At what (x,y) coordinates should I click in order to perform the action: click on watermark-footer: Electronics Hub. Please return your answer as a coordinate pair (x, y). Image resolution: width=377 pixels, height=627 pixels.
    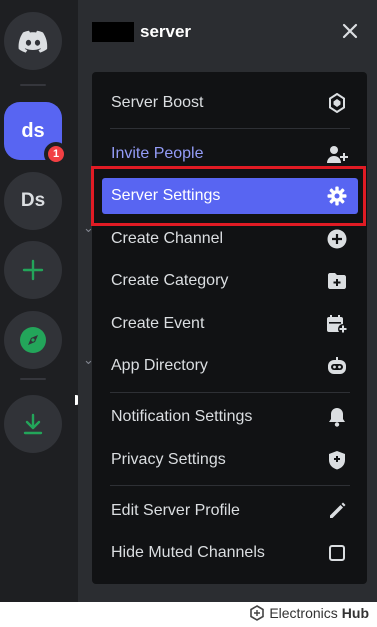
    Looking at the image, I should click on (188, 614).